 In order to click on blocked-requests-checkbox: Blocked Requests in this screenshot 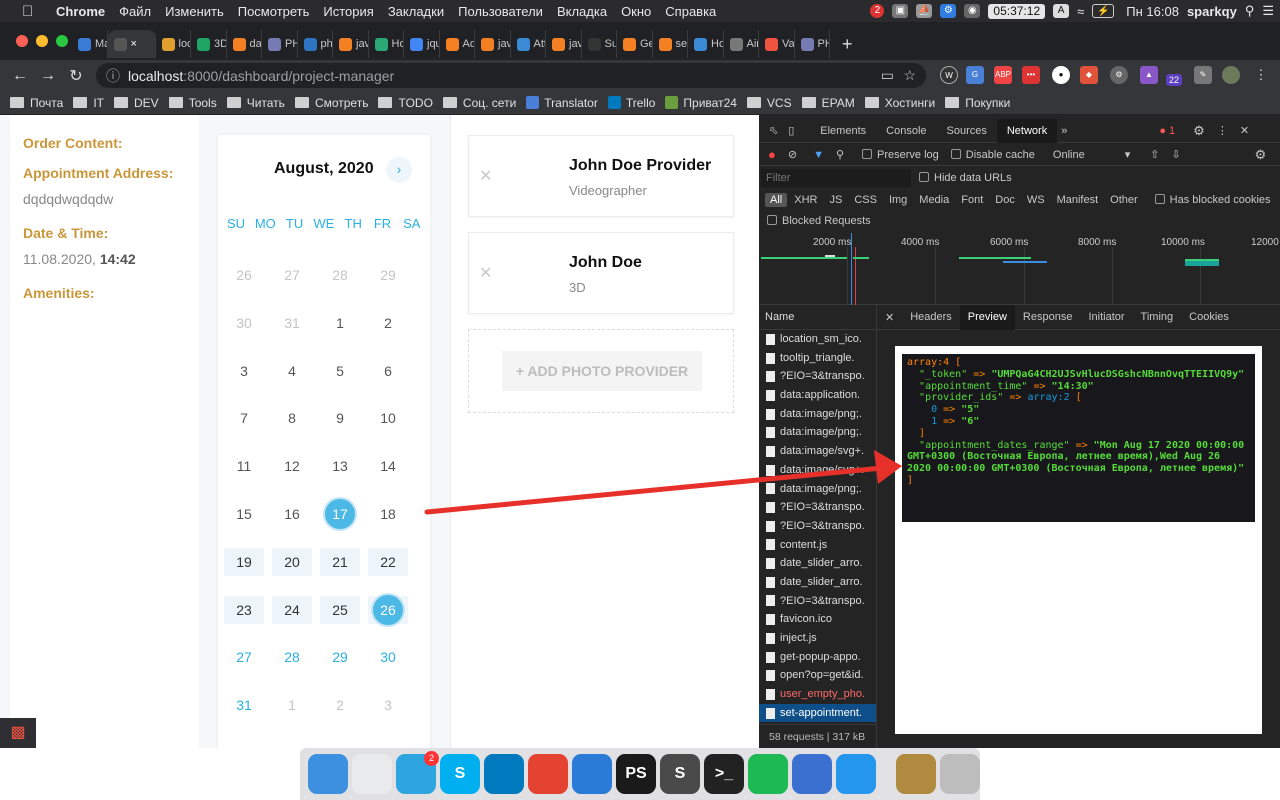, I will do `click(819, 221)`.